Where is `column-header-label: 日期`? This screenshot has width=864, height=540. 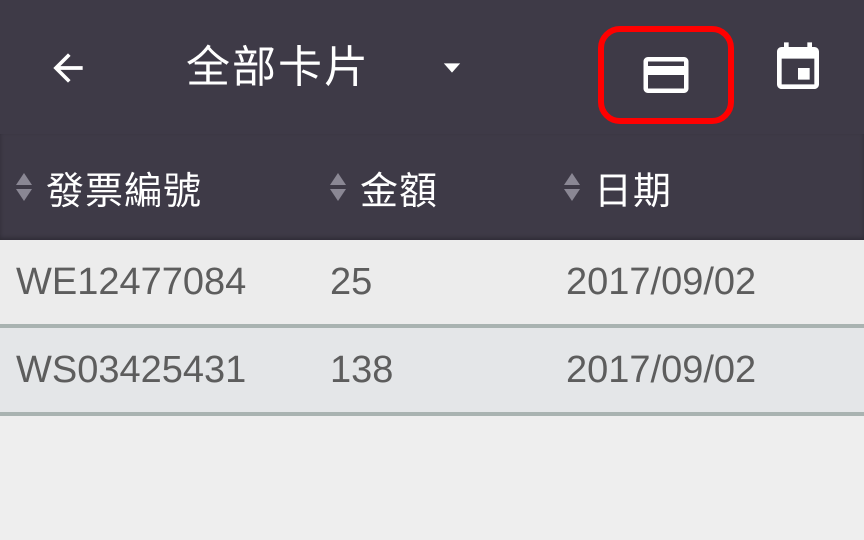
column-header-label: 日期 is located at coordinates (633, 190).